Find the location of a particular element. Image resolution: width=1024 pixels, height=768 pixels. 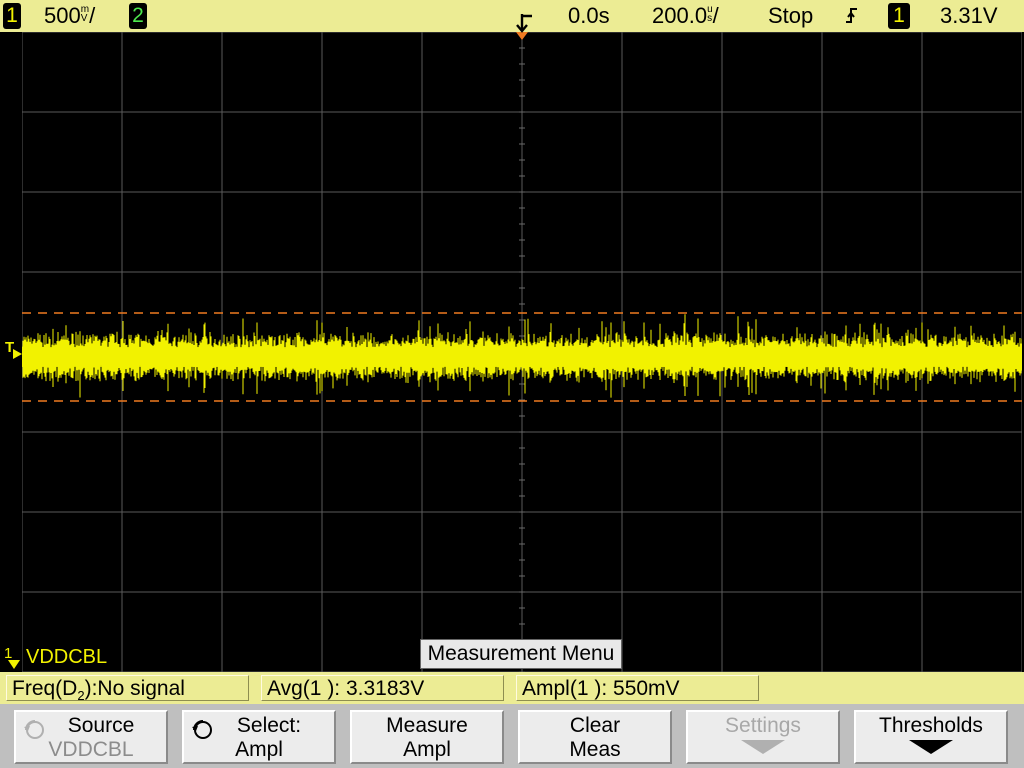

timebase-value: 200.0 is located at coordinates (680, 15).